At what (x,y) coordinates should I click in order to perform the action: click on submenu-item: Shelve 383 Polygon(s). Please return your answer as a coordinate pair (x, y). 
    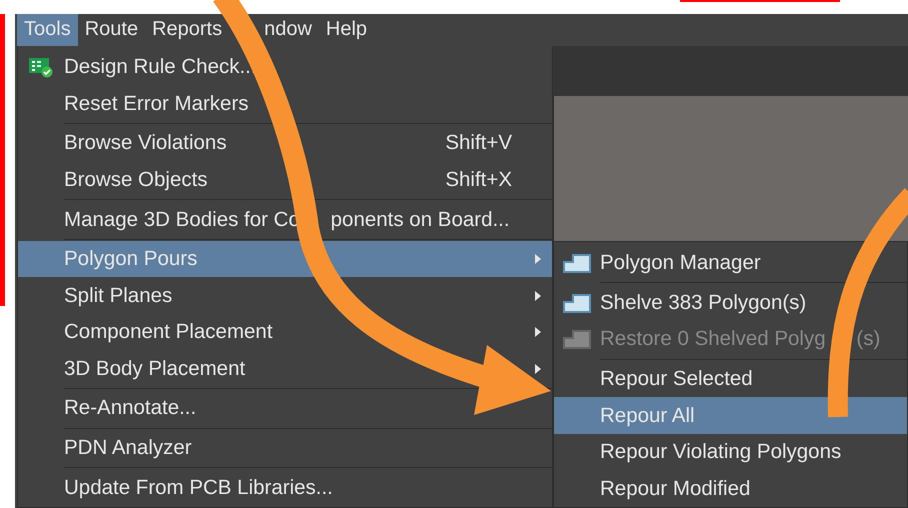
    Looking at the image, I should click on (730, 303).